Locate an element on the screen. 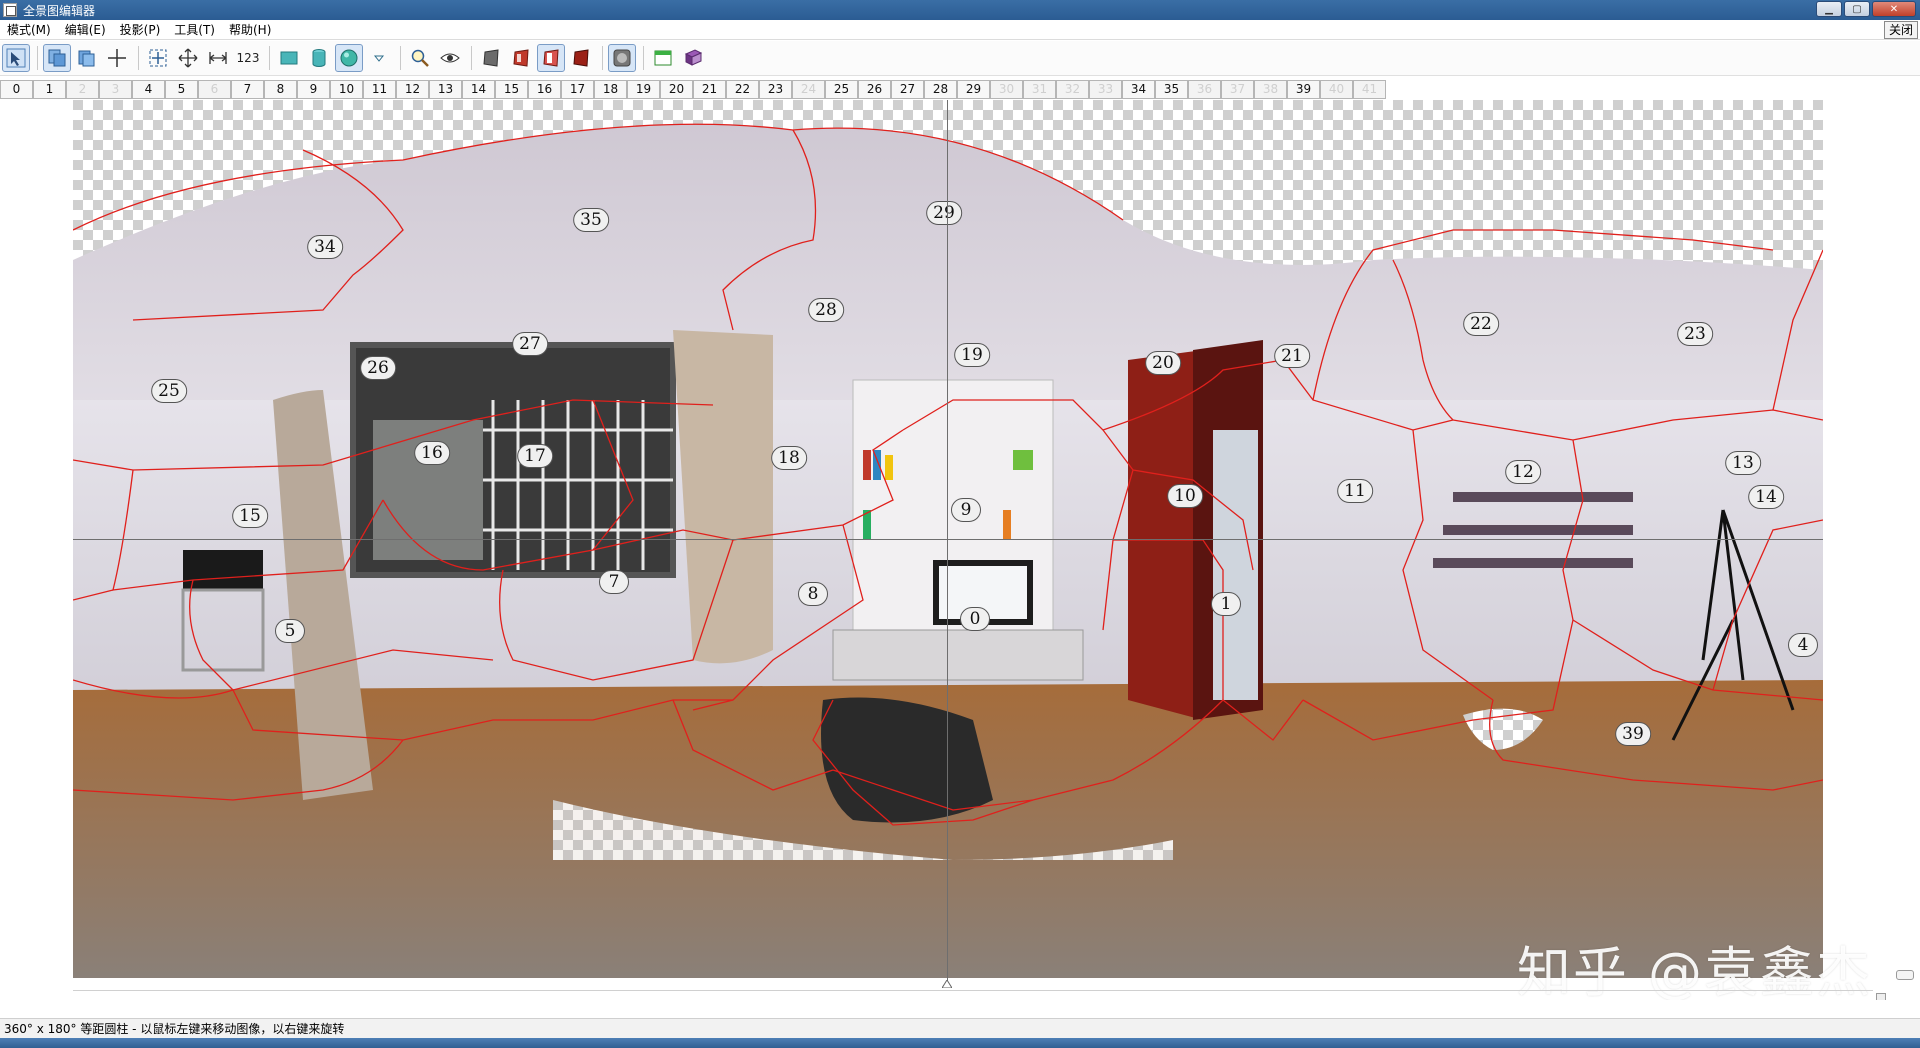 This screenshot has height=1048, width=1920. image-tab-38: 38 is located at coordinates (1270, 89).